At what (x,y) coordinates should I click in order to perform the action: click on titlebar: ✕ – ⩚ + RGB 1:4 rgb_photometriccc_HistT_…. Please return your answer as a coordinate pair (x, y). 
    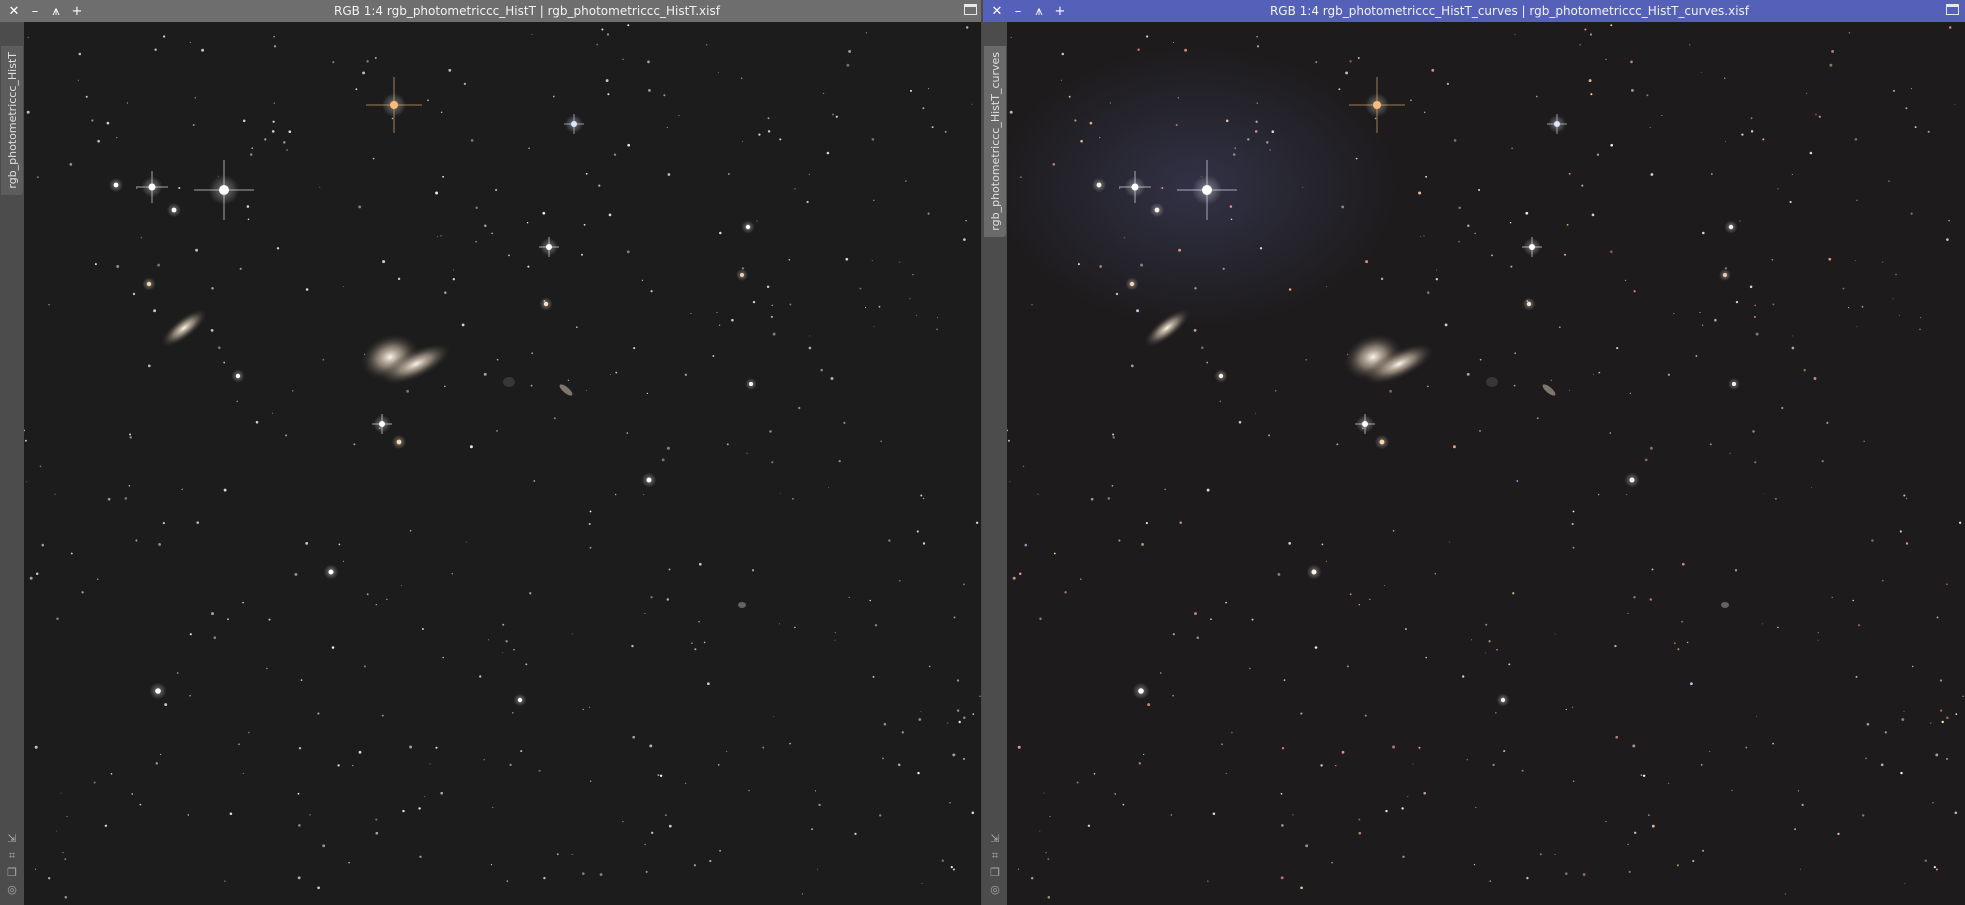
    Looking at the image, I should click on (1474, 11).